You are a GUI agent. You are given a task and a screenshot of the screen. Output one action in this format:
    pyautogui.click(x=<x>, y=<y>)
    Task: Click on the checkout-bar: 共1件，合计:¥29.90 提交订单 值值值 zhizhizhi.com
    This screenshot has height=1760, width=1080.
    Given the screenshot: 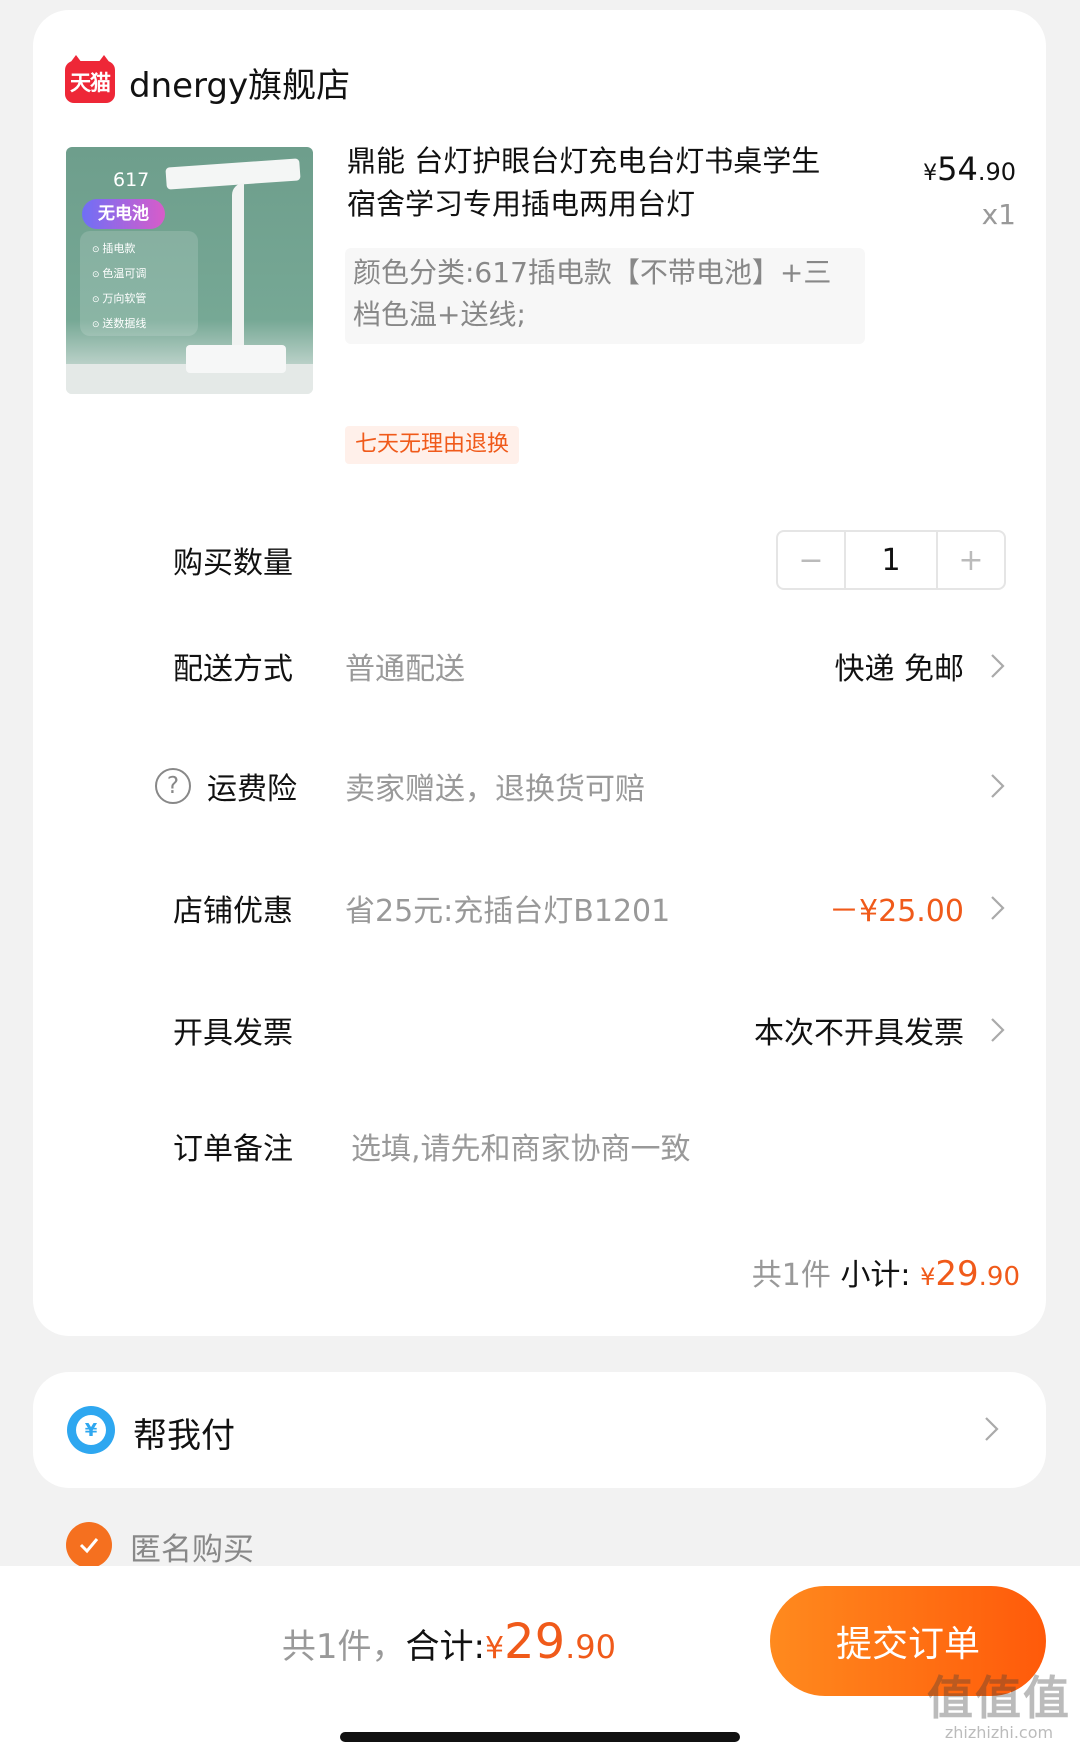 What is the action you would take?
    pyautogui.click(x=540, y=1663)
    